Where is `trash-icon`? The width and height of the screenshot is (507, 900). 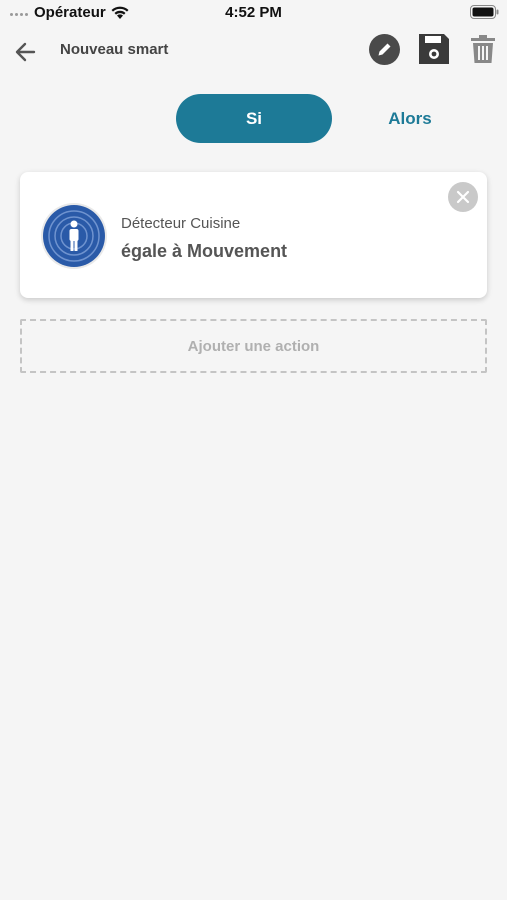 trash-icon is located at coordinates (483, 49).